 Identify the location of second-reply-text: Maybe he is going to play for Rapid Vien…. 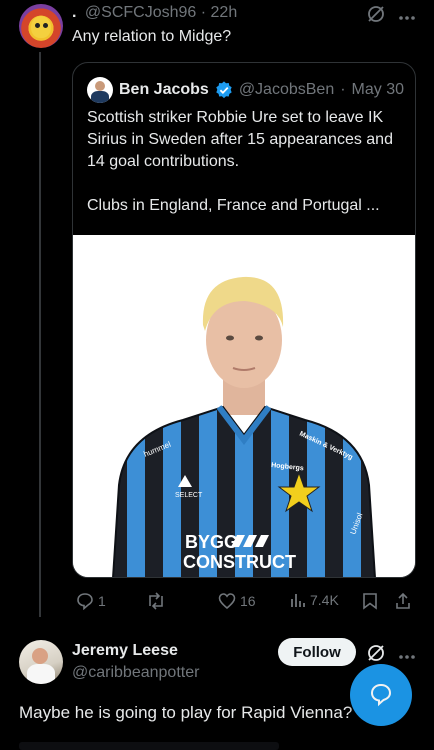
(186, 712).